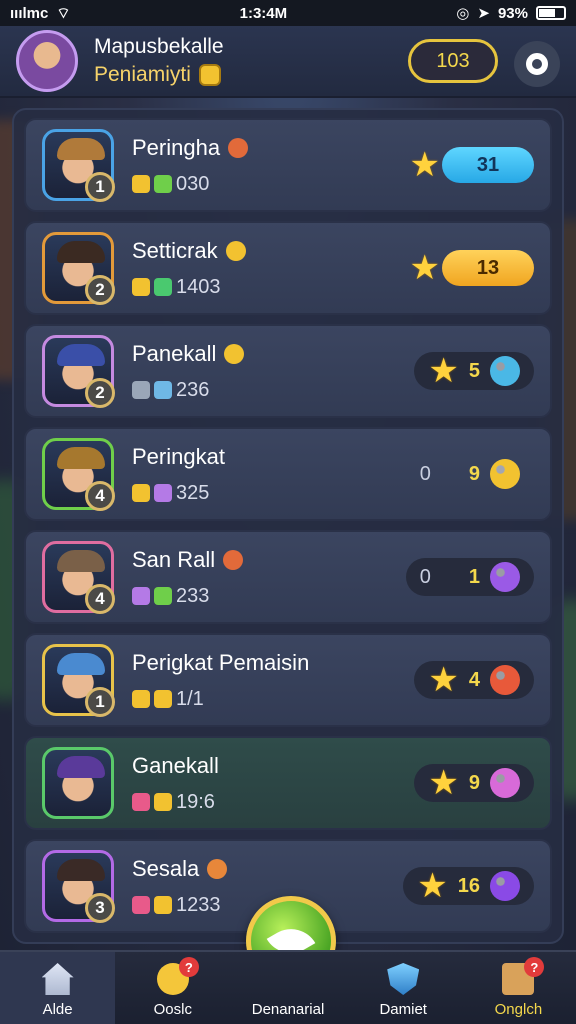  Describe the element at coordinates (78, 268) in the screenshot. I see `player-portrait: 2` at that location.